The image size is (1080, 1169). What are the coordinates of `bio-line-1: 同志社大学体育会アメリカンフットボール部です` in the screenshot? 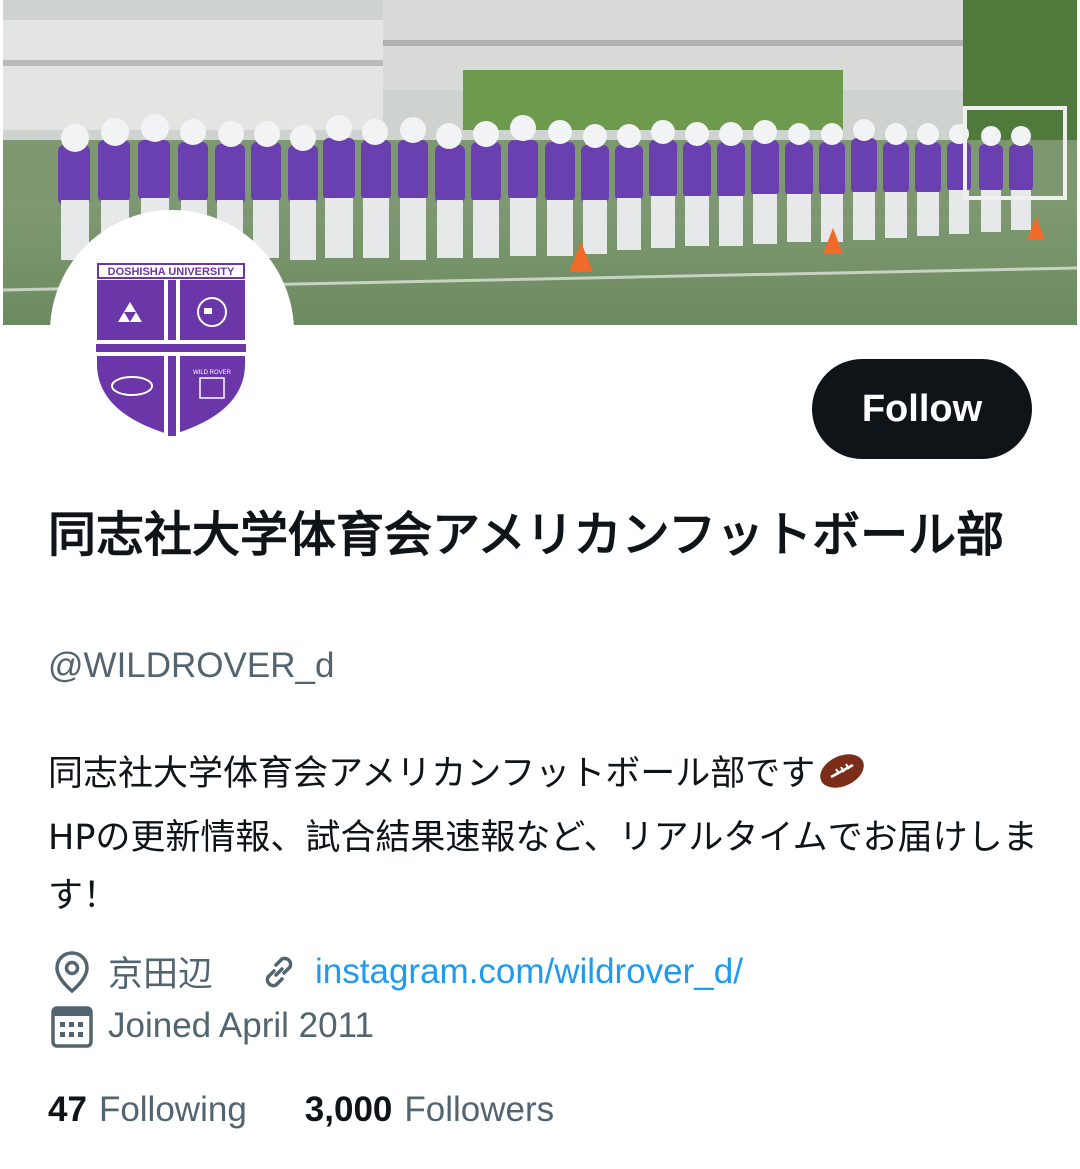 It's located at (432, 774).